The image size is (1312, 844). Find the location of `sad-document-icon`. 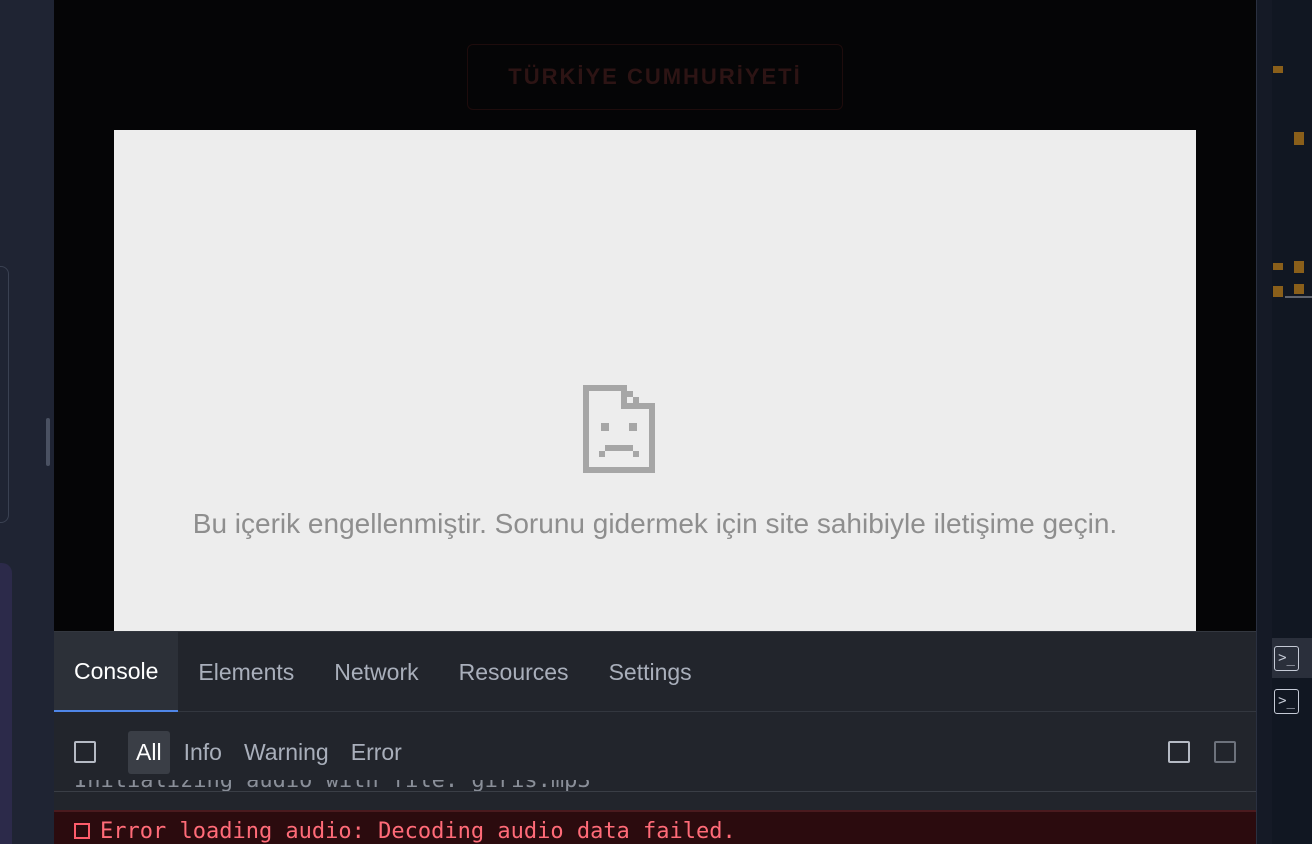

sad-document-icon is located at coordinates (619, 429).